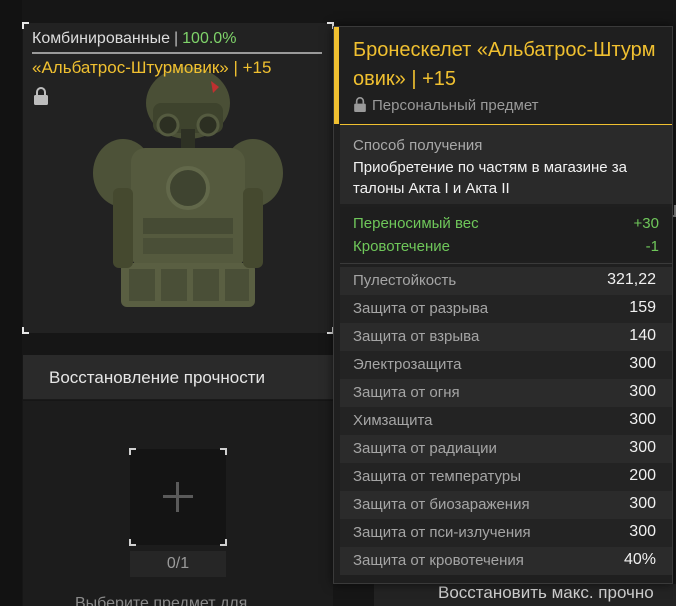 Image resolution: width=676 pixels, height=606 pixels. What do you see at coordinates (506, 365) in the screenshot?
I see `stat-row: Электрозащита 300` at bounding box center [506, 365].